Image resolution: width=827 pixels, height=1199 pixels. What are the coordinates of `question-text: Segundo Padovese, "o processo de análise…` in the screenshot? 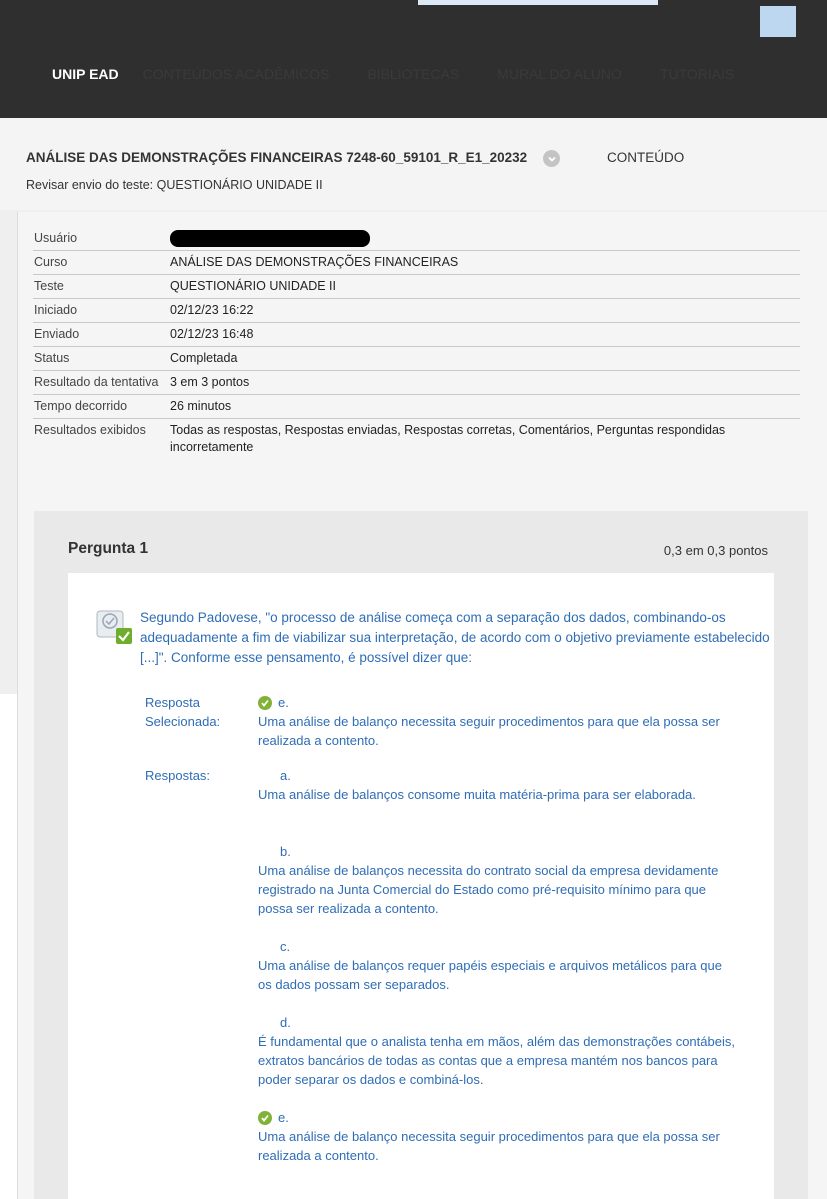 It's located at (455, 637).